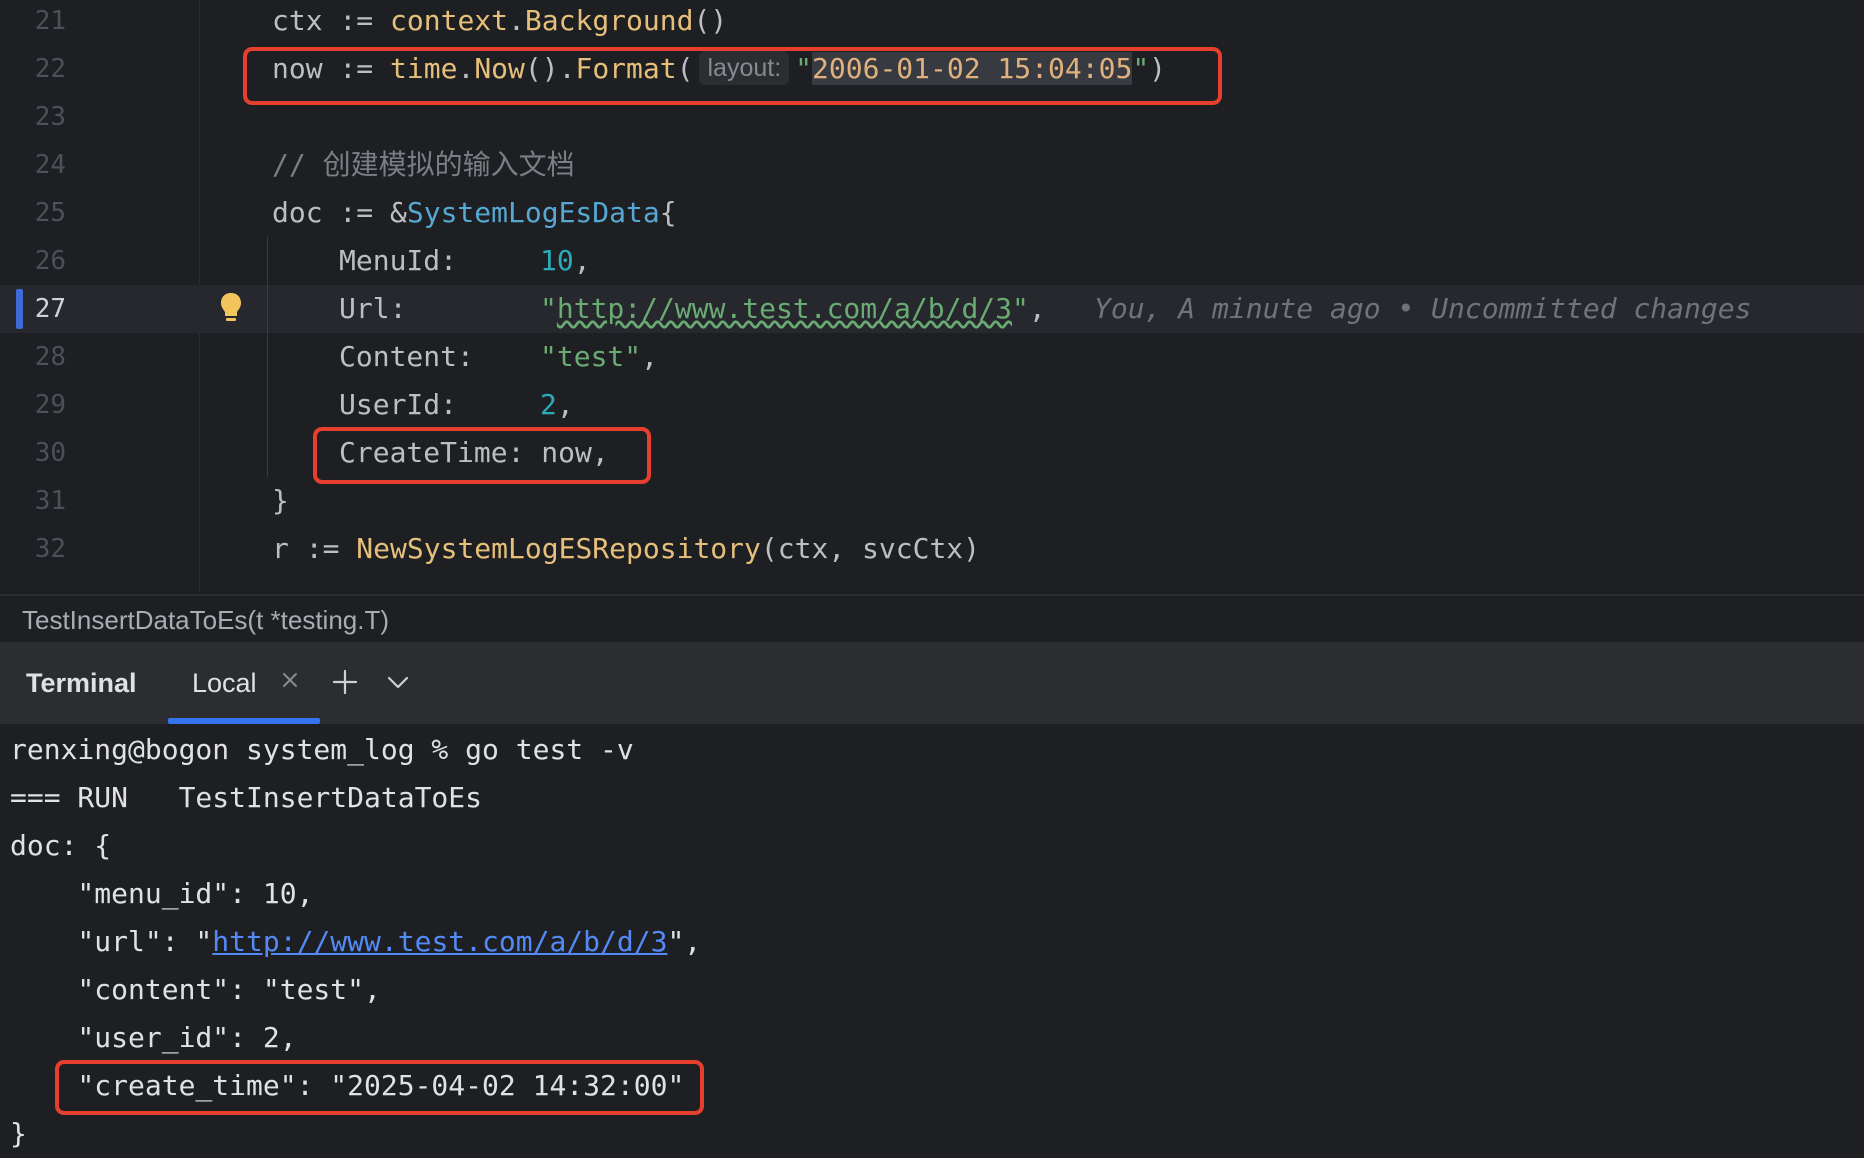 This screenshot has height=1158, width=1864. Describe the element at coordinates (50, 261) in the screenshot. I see `line-number: 26` at that location.